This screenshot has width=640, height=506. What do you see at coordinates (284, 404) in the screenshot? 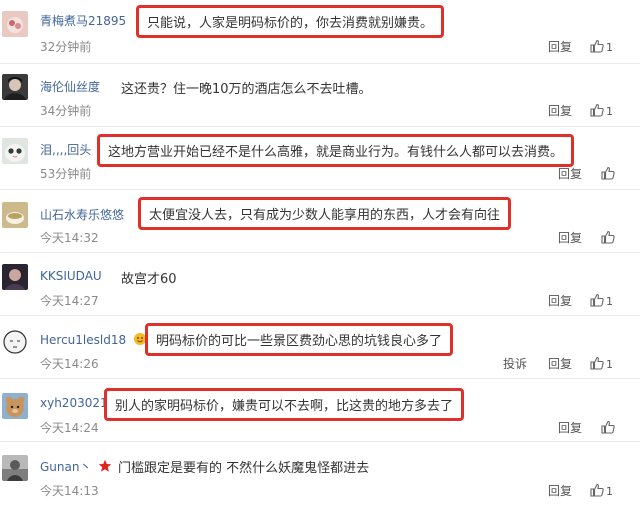
I see `comment-text: 别人的家明码标价，嫌贵可以不去啊，比这贵的地方多去了` at bounding box center [284, 404].